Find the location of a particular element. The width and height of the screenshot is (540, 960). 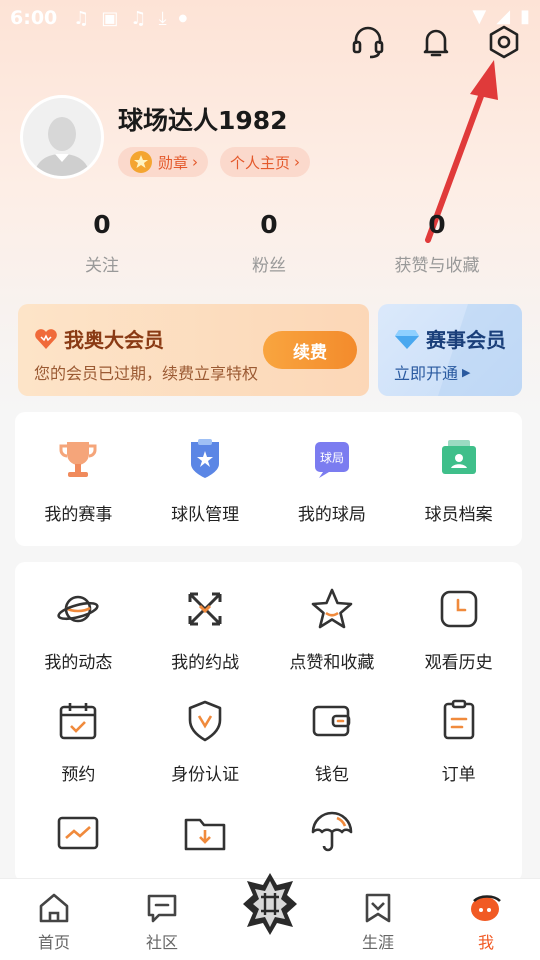

event-vip-title: 赛事会员 is located at coordinates (466, 340).